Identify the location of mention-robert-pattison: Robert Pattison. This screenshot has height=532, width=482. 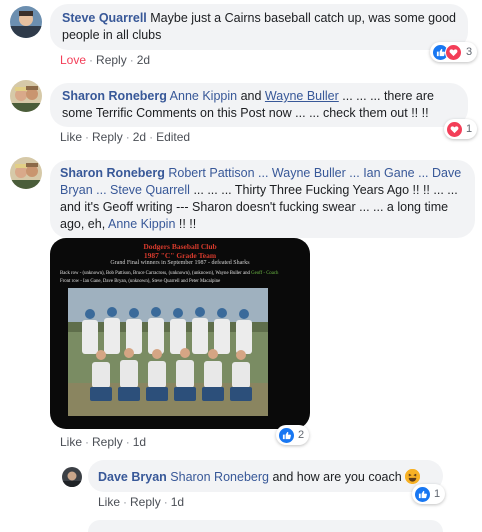
(211, 173).